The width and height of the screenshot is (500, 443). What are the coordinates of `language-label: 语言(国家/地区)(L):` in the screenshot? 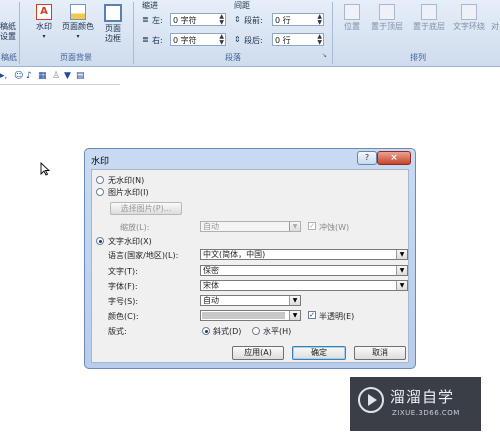 It's located at (143, 255).